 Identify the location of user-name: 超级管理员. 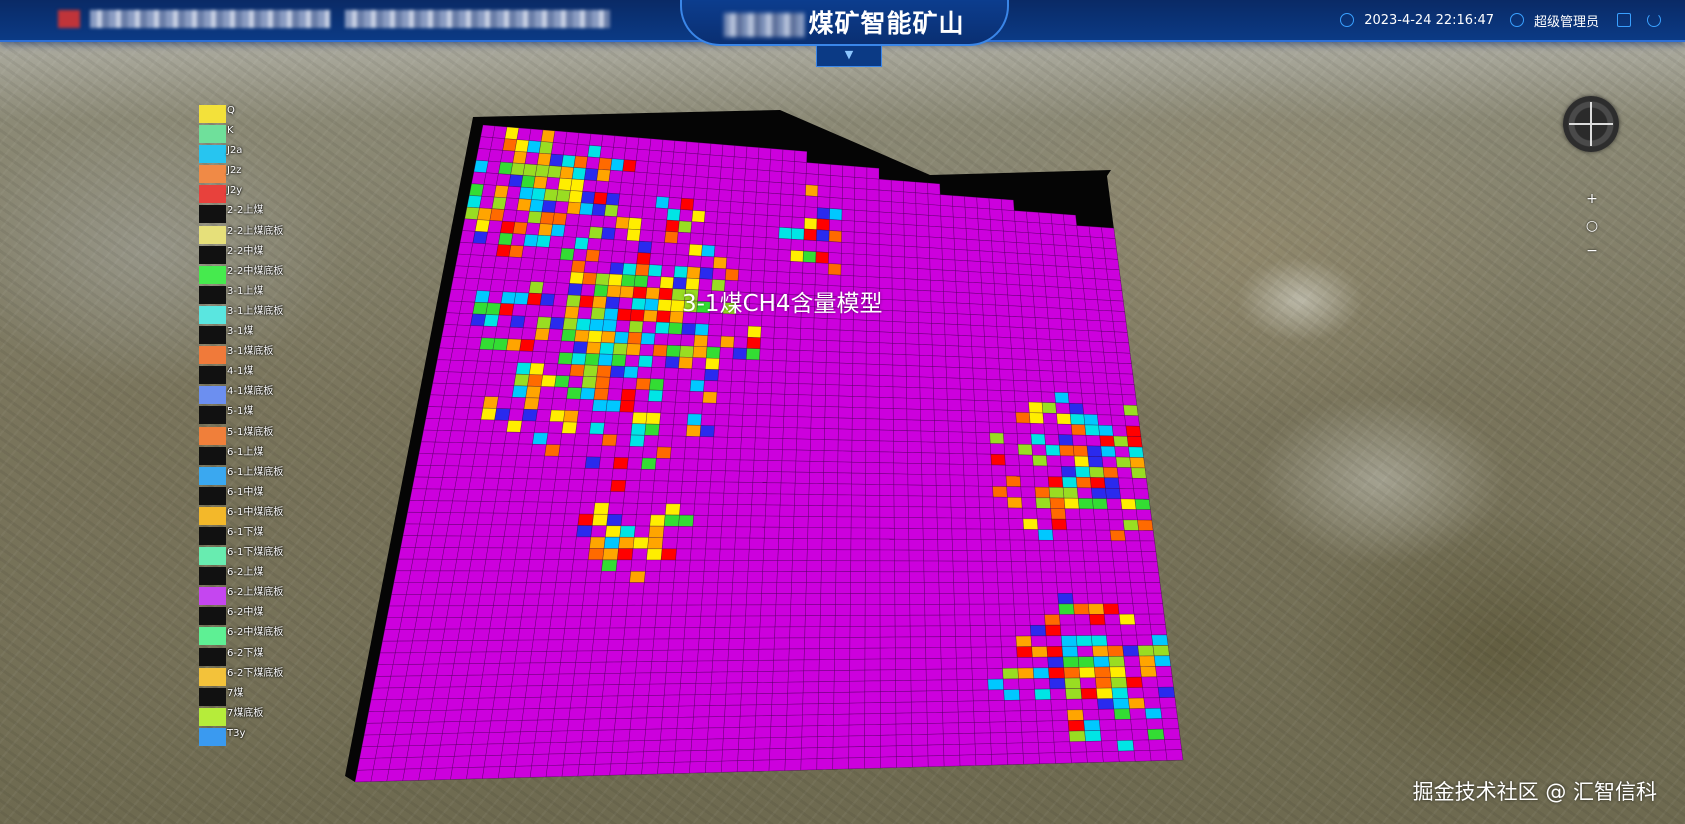
(1566, 20).